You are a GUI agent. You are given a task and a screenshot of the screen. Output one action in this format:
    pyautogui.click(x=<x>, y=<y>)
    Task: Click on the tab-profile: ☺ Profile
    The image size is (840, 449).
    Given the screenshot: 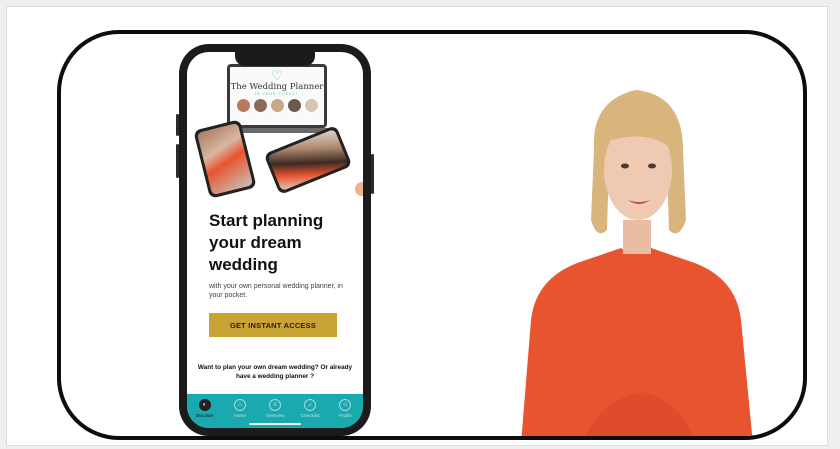 What is the action you would take?
    pyautogui.click(x=345, y=408)
    